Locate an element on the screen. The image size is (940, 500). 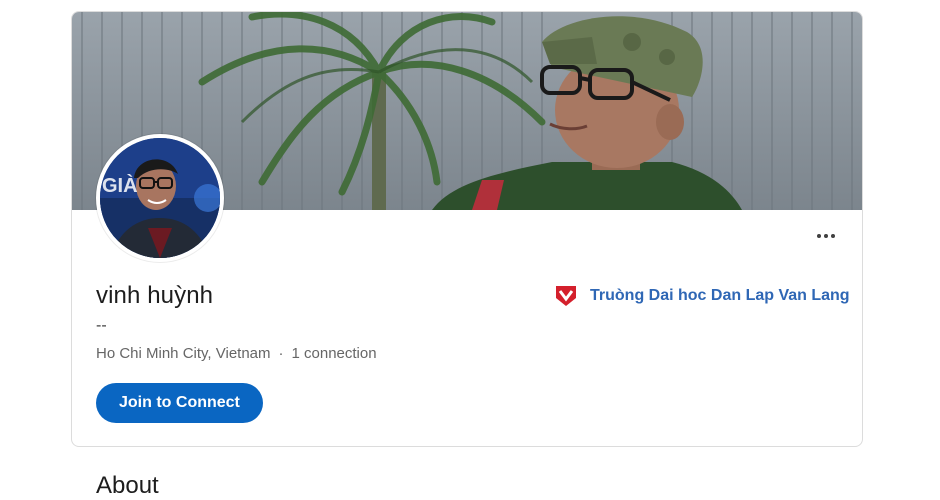
education-item: Truòng Dai hoc Dan Lap Van Lang is located at coordinates (702, 296).